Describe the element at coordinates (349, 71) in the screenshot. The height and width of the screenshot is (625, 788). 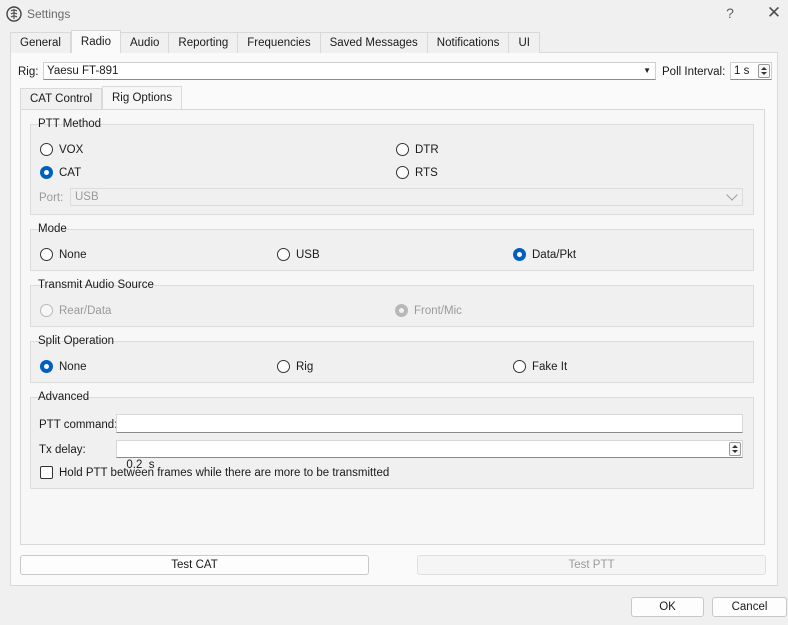
I see `rig-select: Yaesu FT-891 ▼` at that location.